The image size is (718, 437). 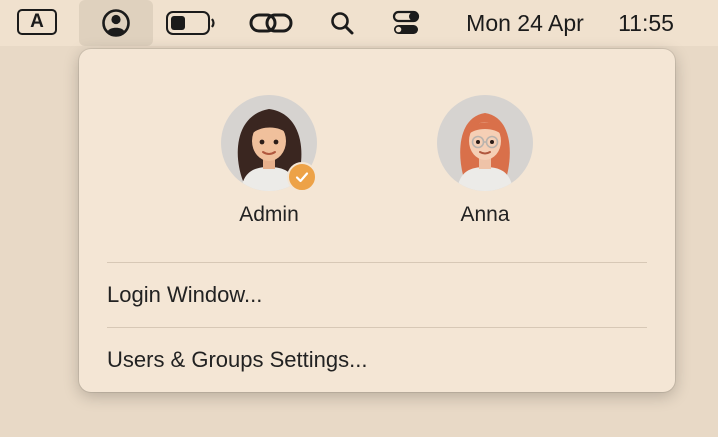 I want to click on fast-user-switching-button, so click(x=116, y=23).